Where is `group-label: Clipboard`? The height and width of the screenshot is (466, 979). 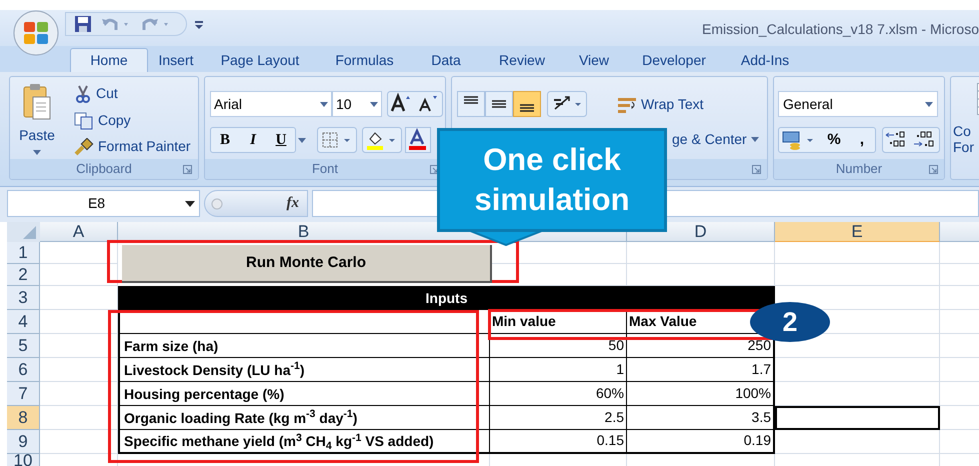 group-label: Clipboard is located at coordinates (104, 169).